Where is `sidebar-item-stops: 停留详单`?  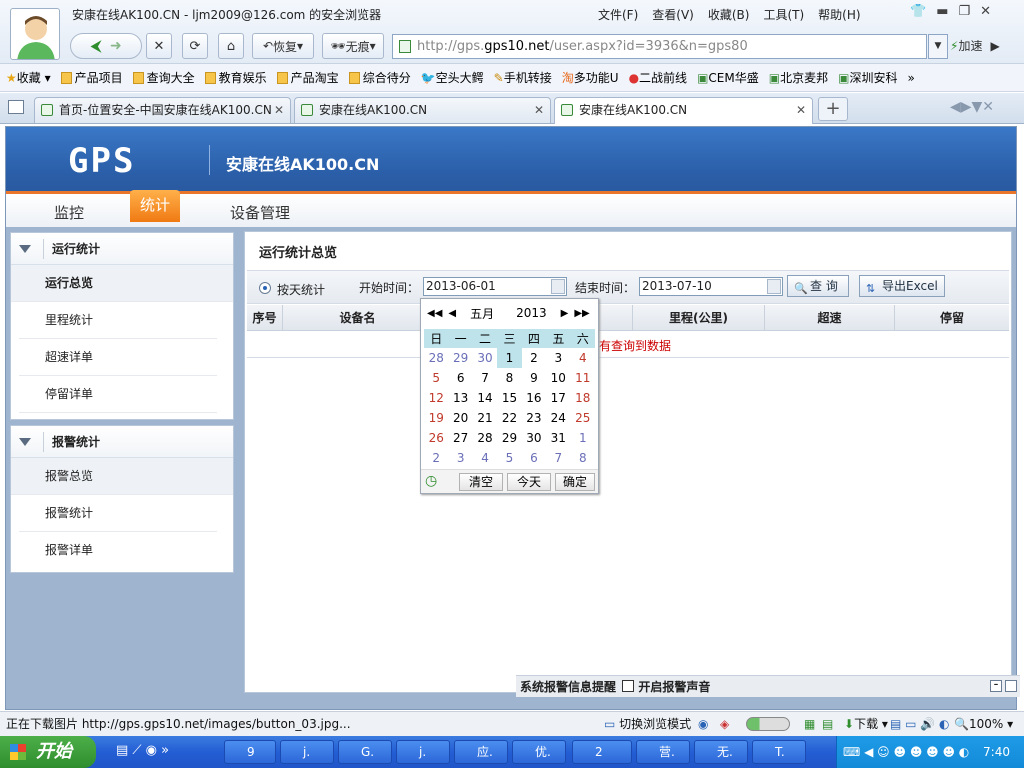
sidebar-item-stops: 停留详单 is located at coordinates (118, 394).